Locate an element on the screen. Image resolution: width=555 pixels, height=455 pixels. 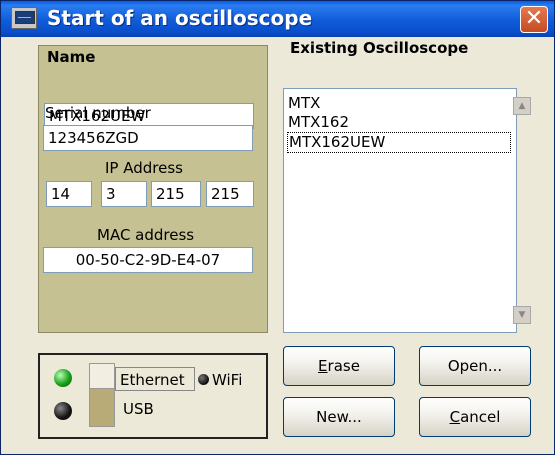
list-item: MTX is located at coordinates (304, 103).